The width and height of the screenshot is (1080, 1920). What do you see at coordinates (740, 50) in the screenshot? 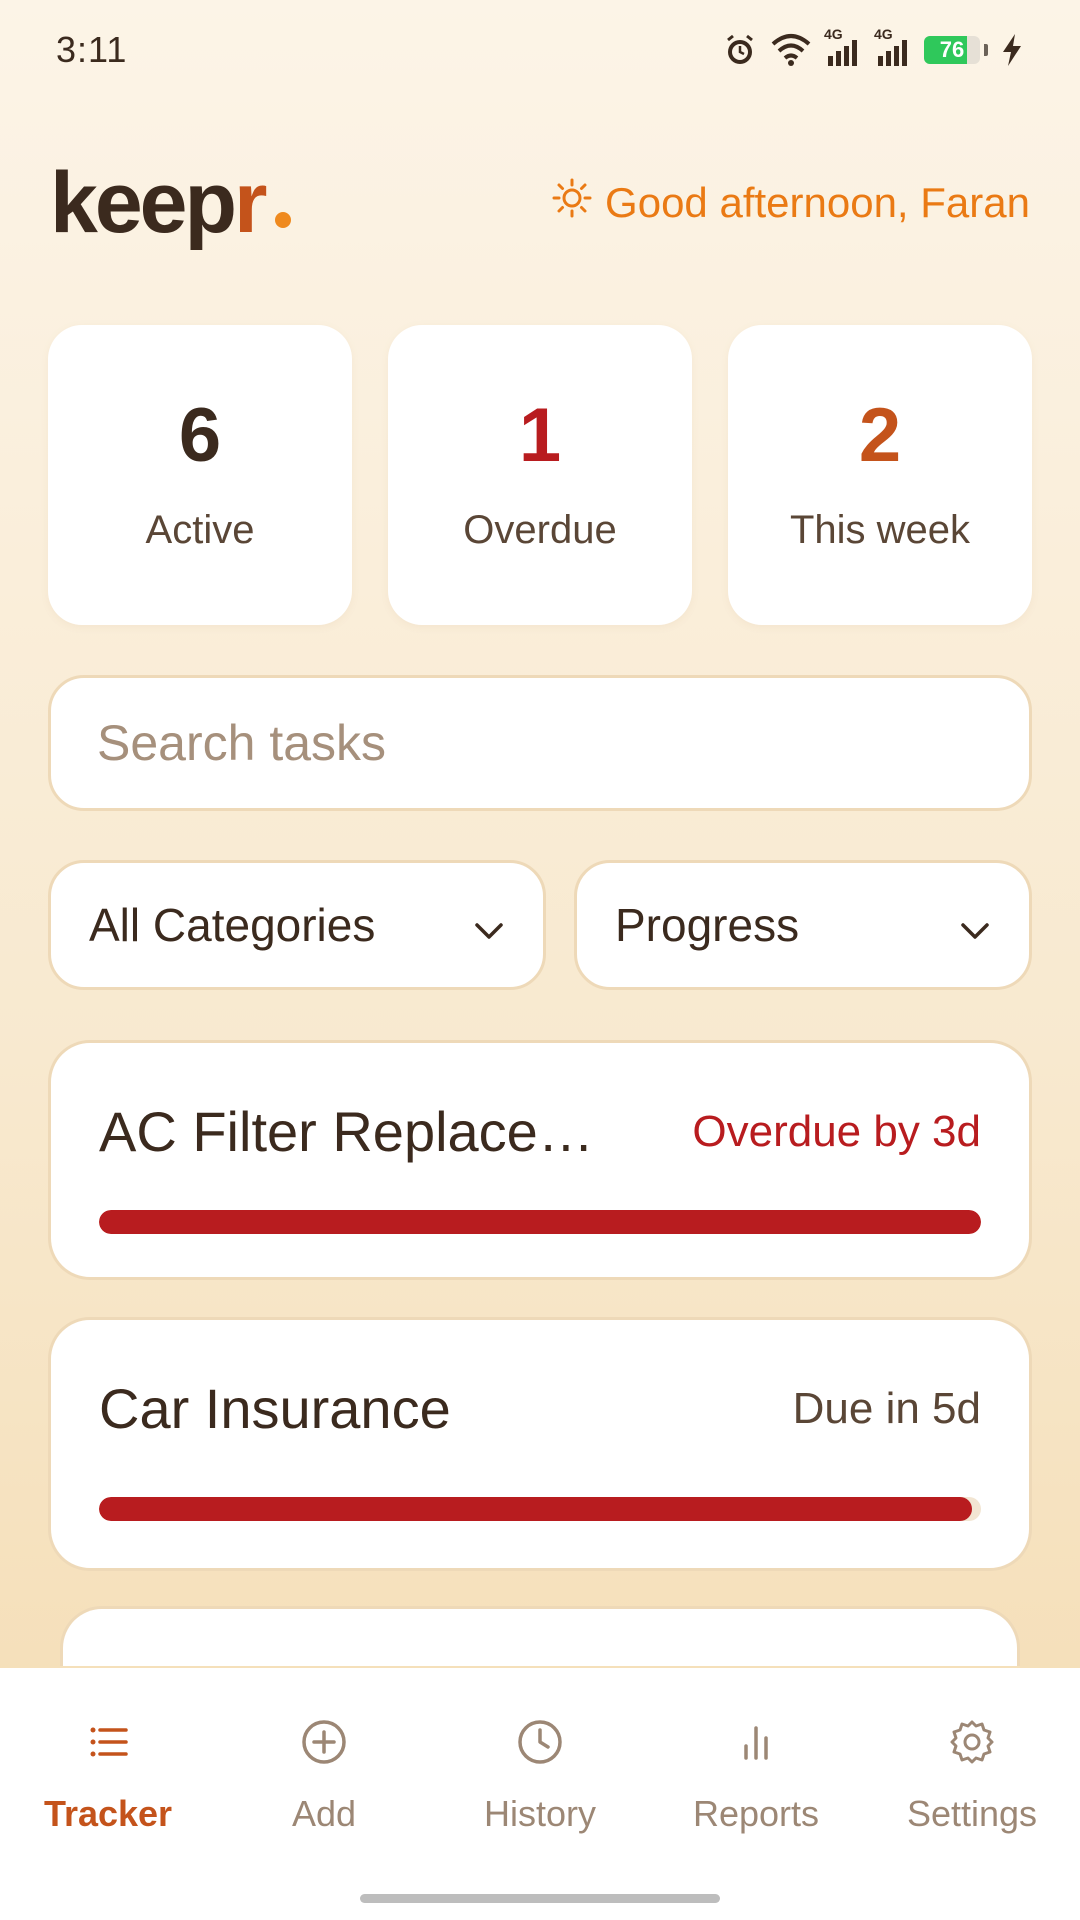
I see `alarm-icon` at bounding box center [740, 50].